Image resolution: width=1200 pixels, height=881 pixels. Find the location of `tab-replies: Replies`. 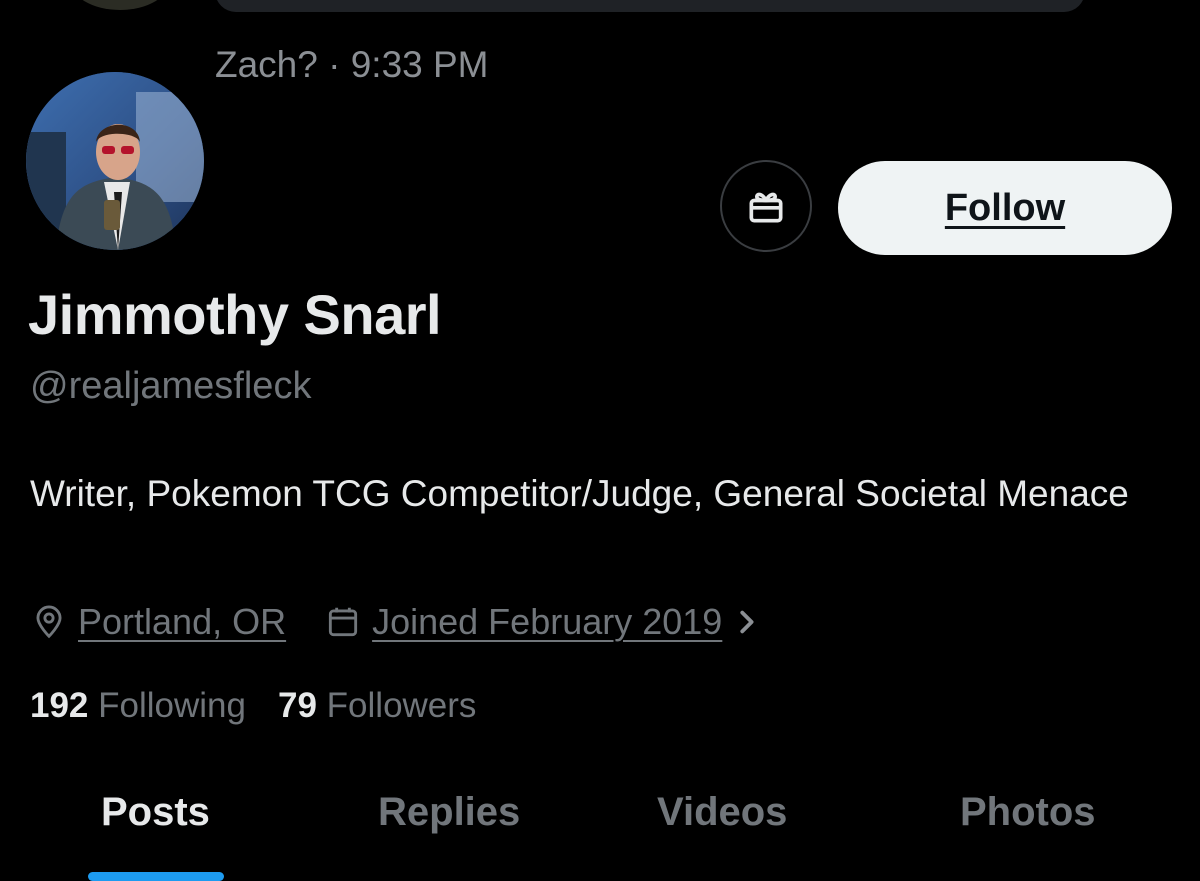

tab-replies: Replies is located at coordinates (449, 812).